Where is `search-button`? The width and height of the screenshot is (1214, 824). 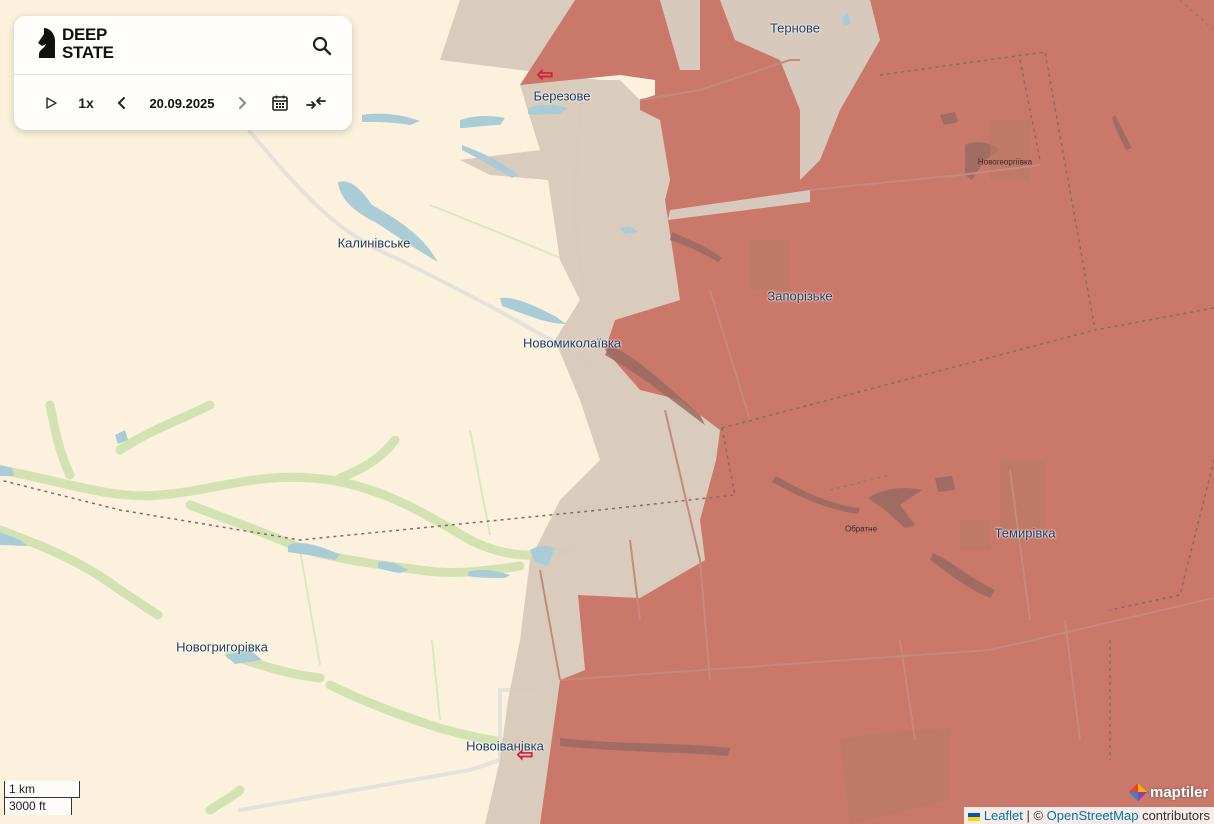 search-button is located at coordinates (322, 46).